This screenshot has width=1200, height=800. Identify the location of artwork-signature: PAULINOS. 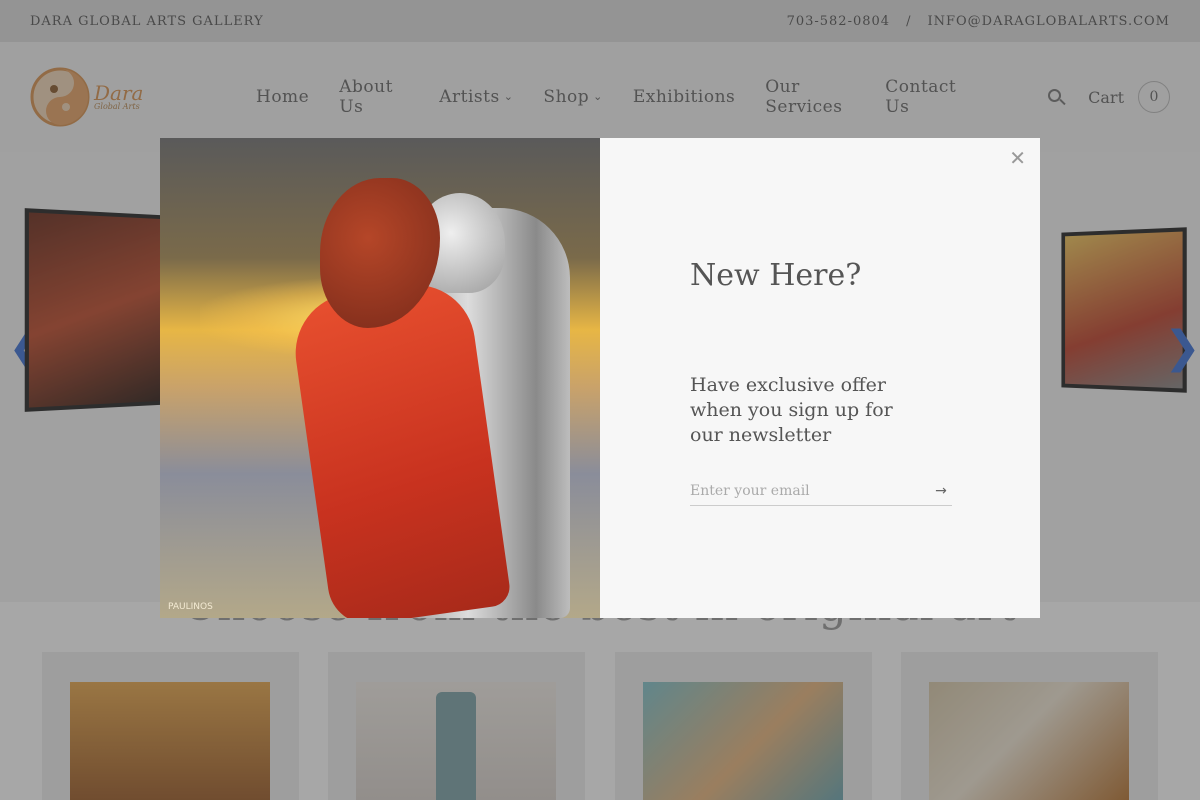
(190, 607).